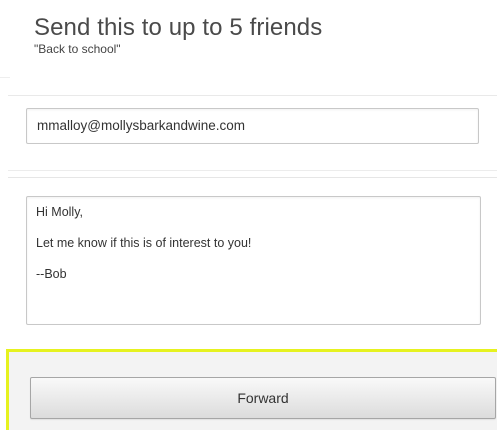  I want to click on recipient-email-field: mmalloy@mollysbarkandwine.com, so click(252, 126).